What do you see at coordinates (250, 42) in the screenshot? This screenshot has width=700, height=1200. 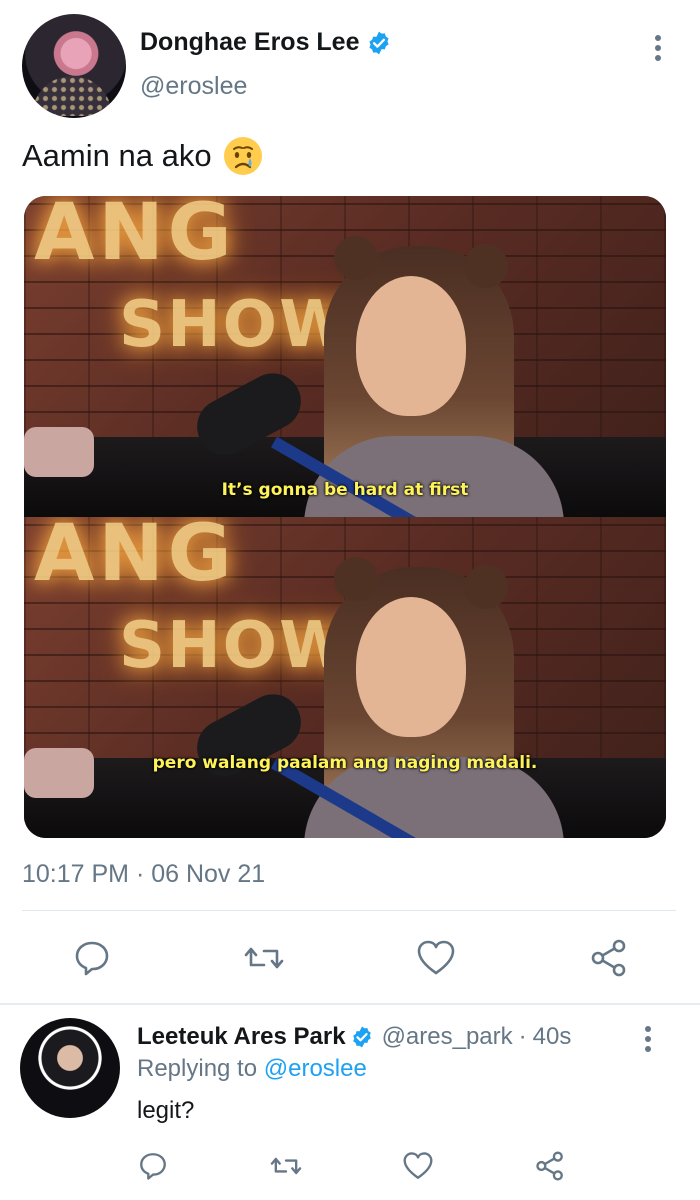 I see `author-name: Donghae Eros Lee` at bounding box center [250, 42].